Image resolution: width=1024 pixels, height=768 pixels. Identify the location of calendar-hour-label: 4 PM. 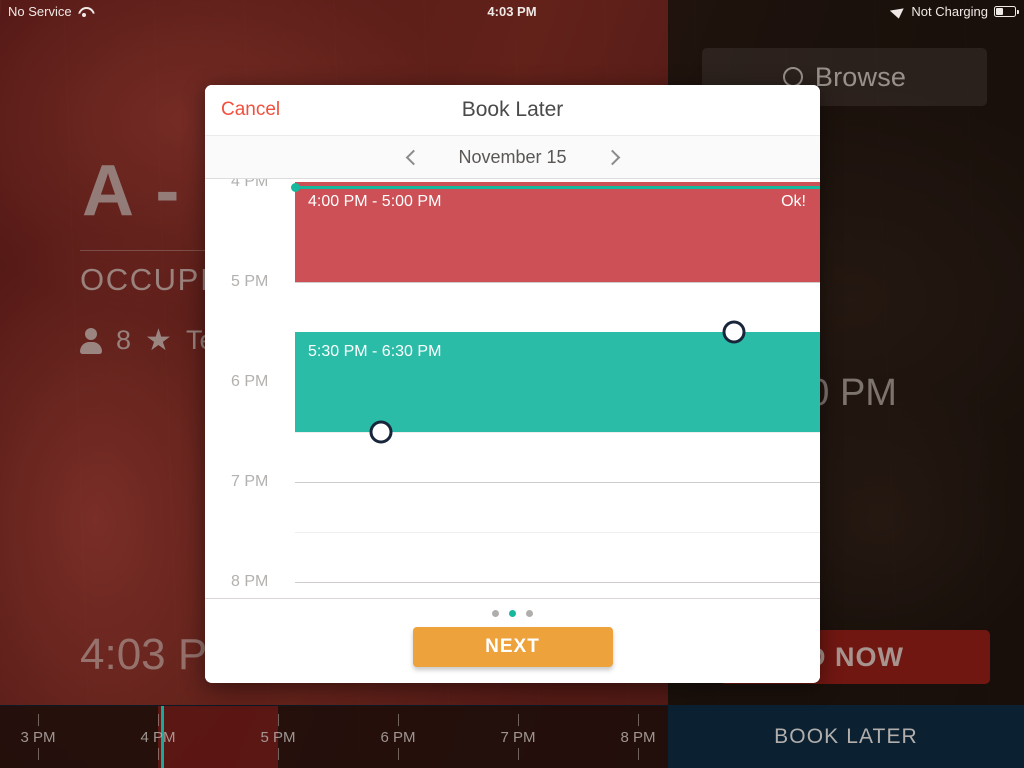
(250, 184).